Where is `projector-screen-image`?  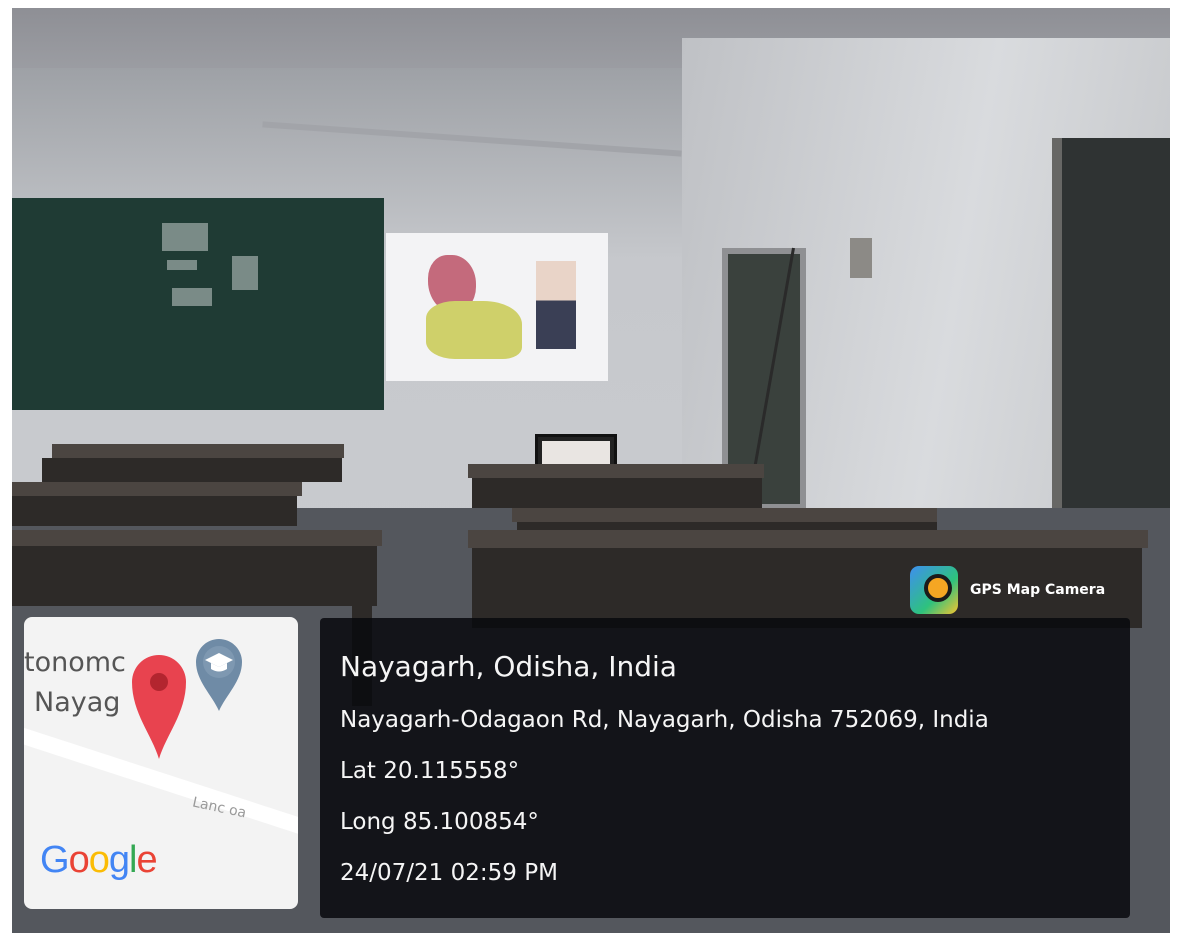 projector-screen-image is located at coordinates (497, 307).